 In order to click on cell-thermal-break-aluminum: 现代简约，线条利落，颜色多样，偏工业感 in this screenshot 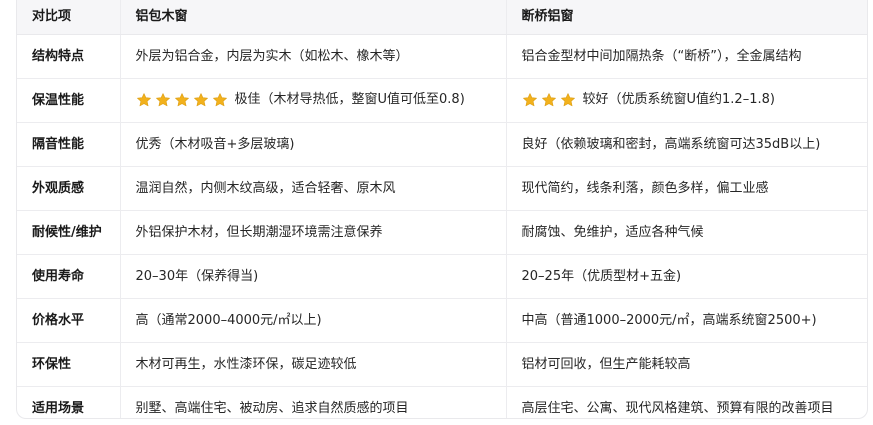, I will do `click(686, 188)`.